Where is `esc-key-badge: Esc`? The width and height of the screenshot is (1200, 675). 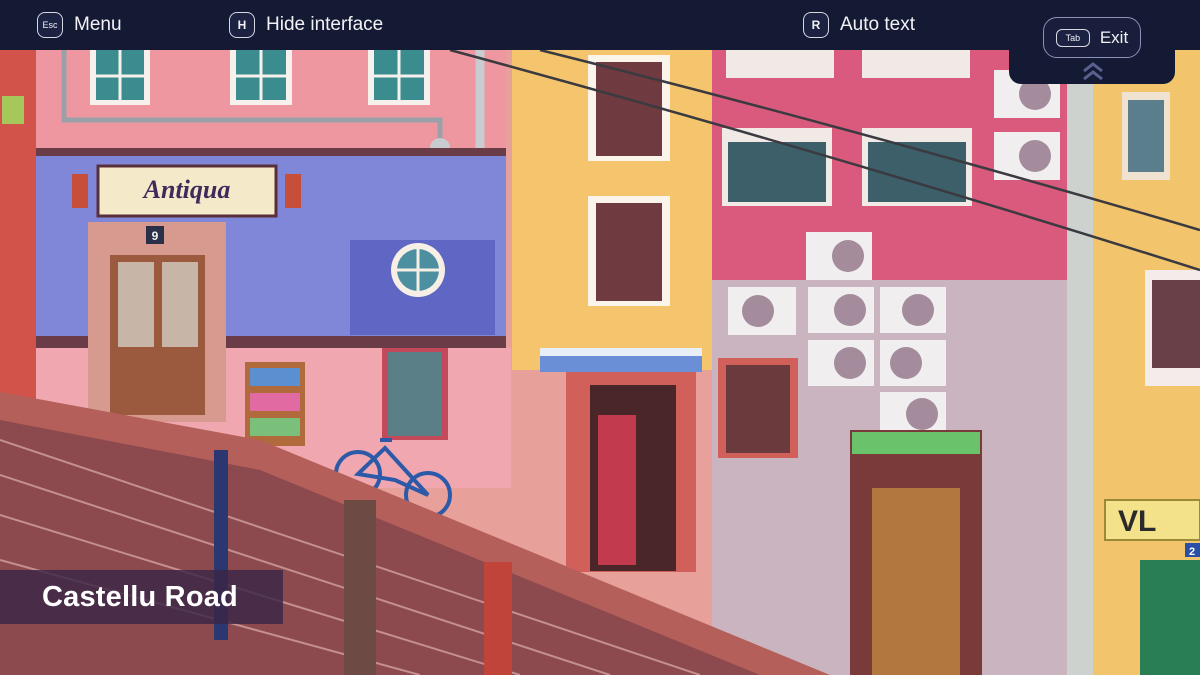 esc-key-badge: Esc is located at coordinates (50, 25).